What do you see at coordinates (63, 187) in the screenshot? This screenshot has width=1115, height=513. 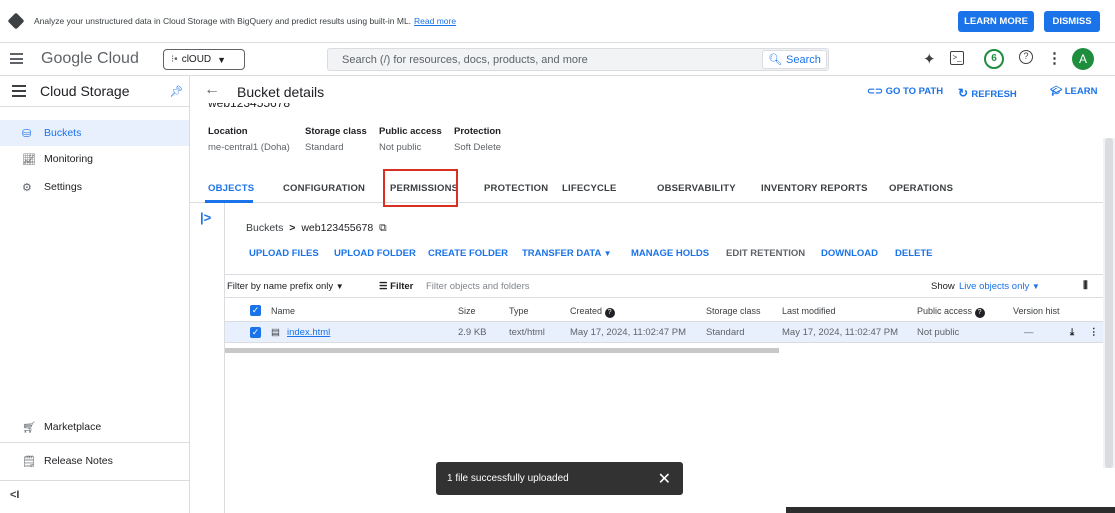 I see `sidebar-item-label: Settings` at bounding box center [63, 187].